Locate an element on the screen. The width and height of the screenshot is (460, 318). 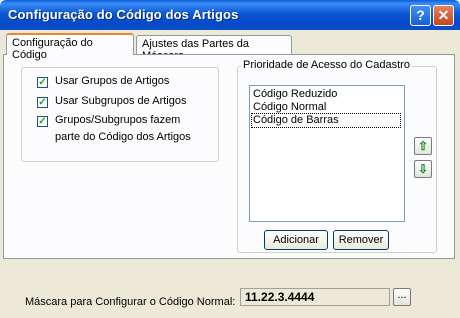
move-down-button: ⇩ is located at coordinates (423, 169).